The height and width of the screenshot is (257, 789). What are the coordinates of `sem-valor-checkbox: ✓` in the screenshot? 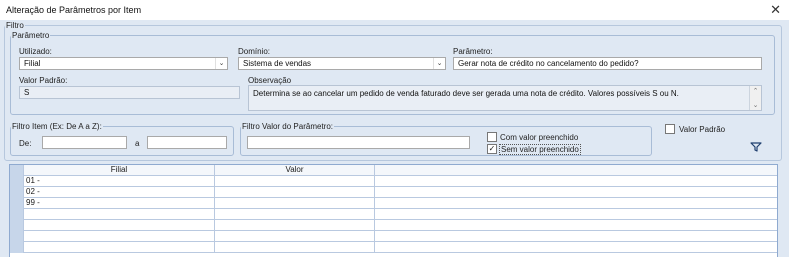 It's located at (492, 149).